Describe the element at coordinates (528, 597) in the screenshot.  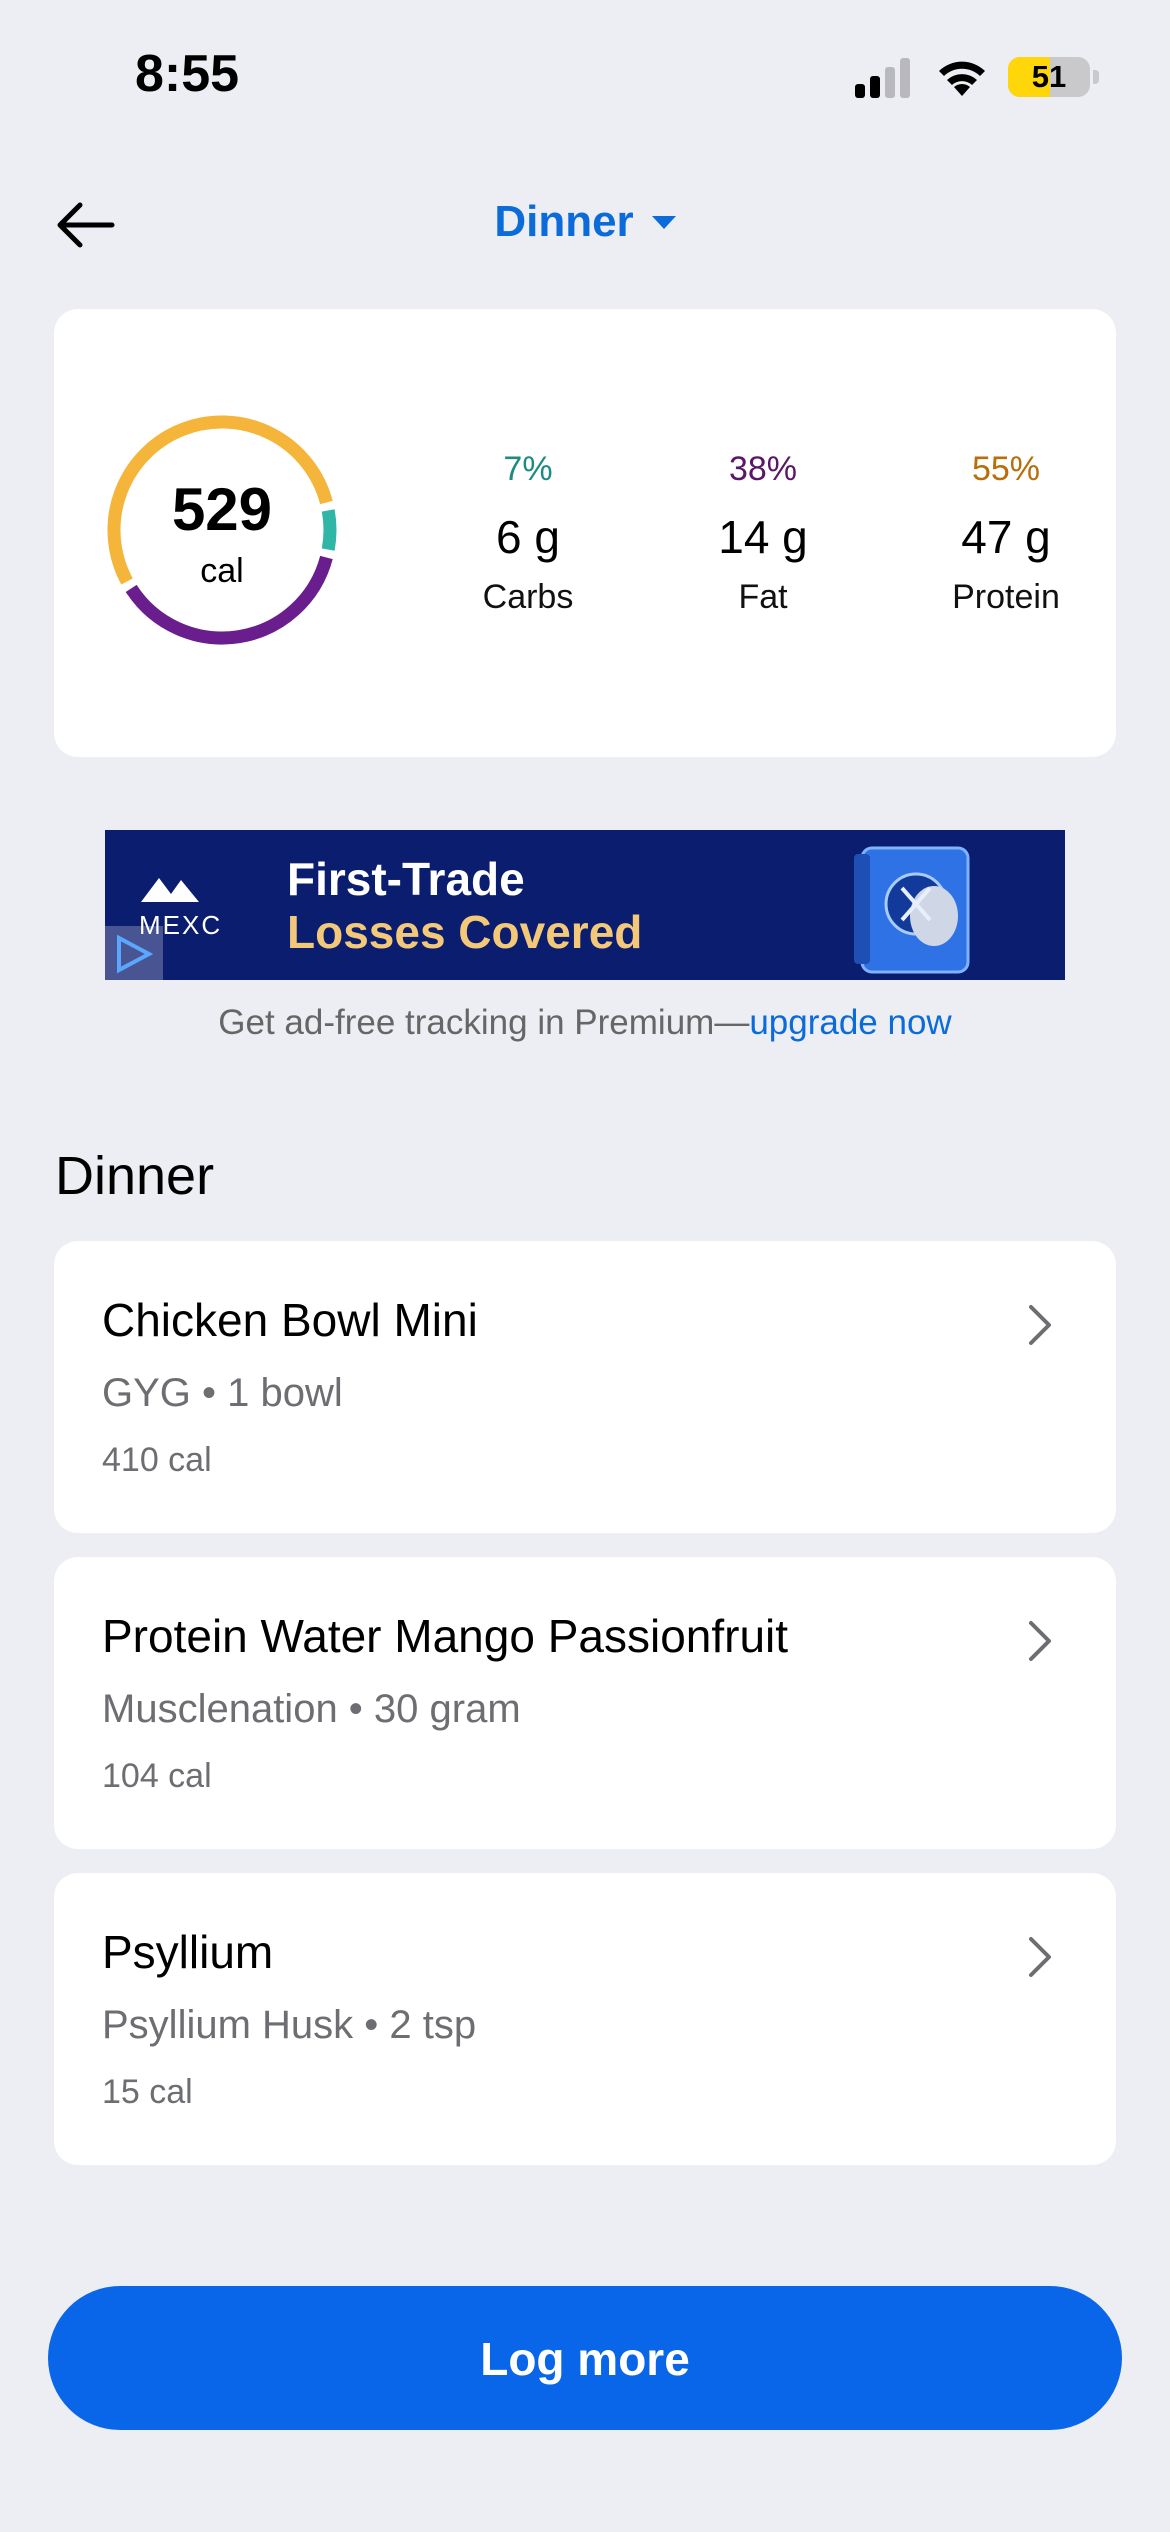
I see `macro-carbs-label: Carbs` at that location.